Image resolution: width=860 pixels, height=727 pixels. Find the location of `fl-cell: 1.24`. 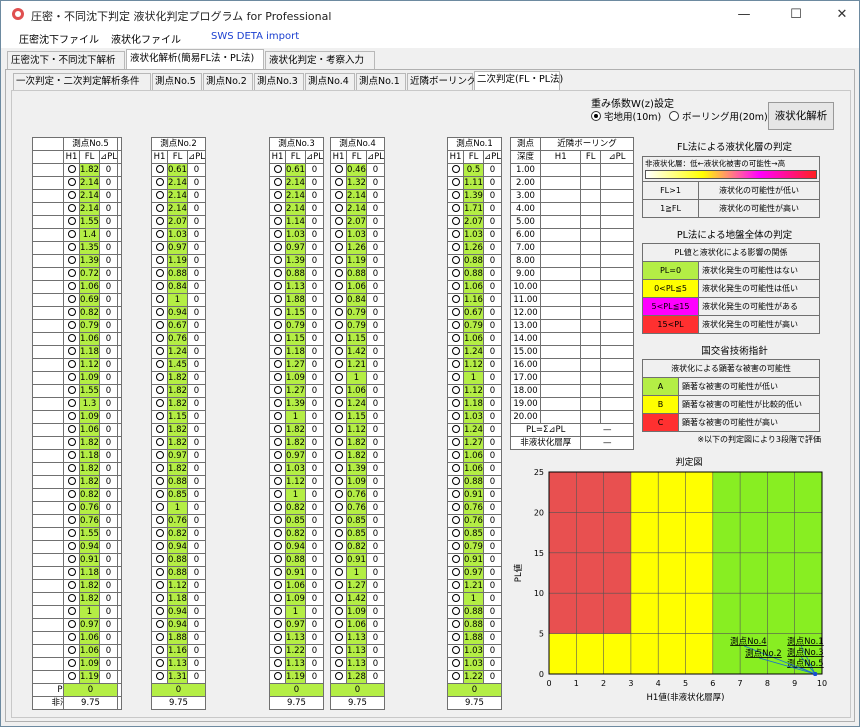

fl-cell: 1.24 is located at coordinates (177, 352).